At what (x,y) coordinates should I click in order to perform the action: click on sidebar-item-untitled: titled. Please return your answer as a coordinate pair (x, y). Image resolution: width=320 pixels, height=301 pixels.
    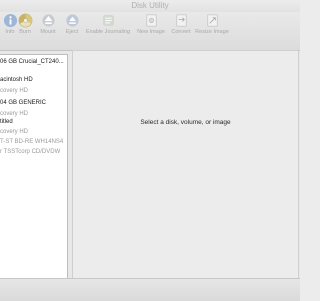
    Looking at the image, I should click on (33, 122).